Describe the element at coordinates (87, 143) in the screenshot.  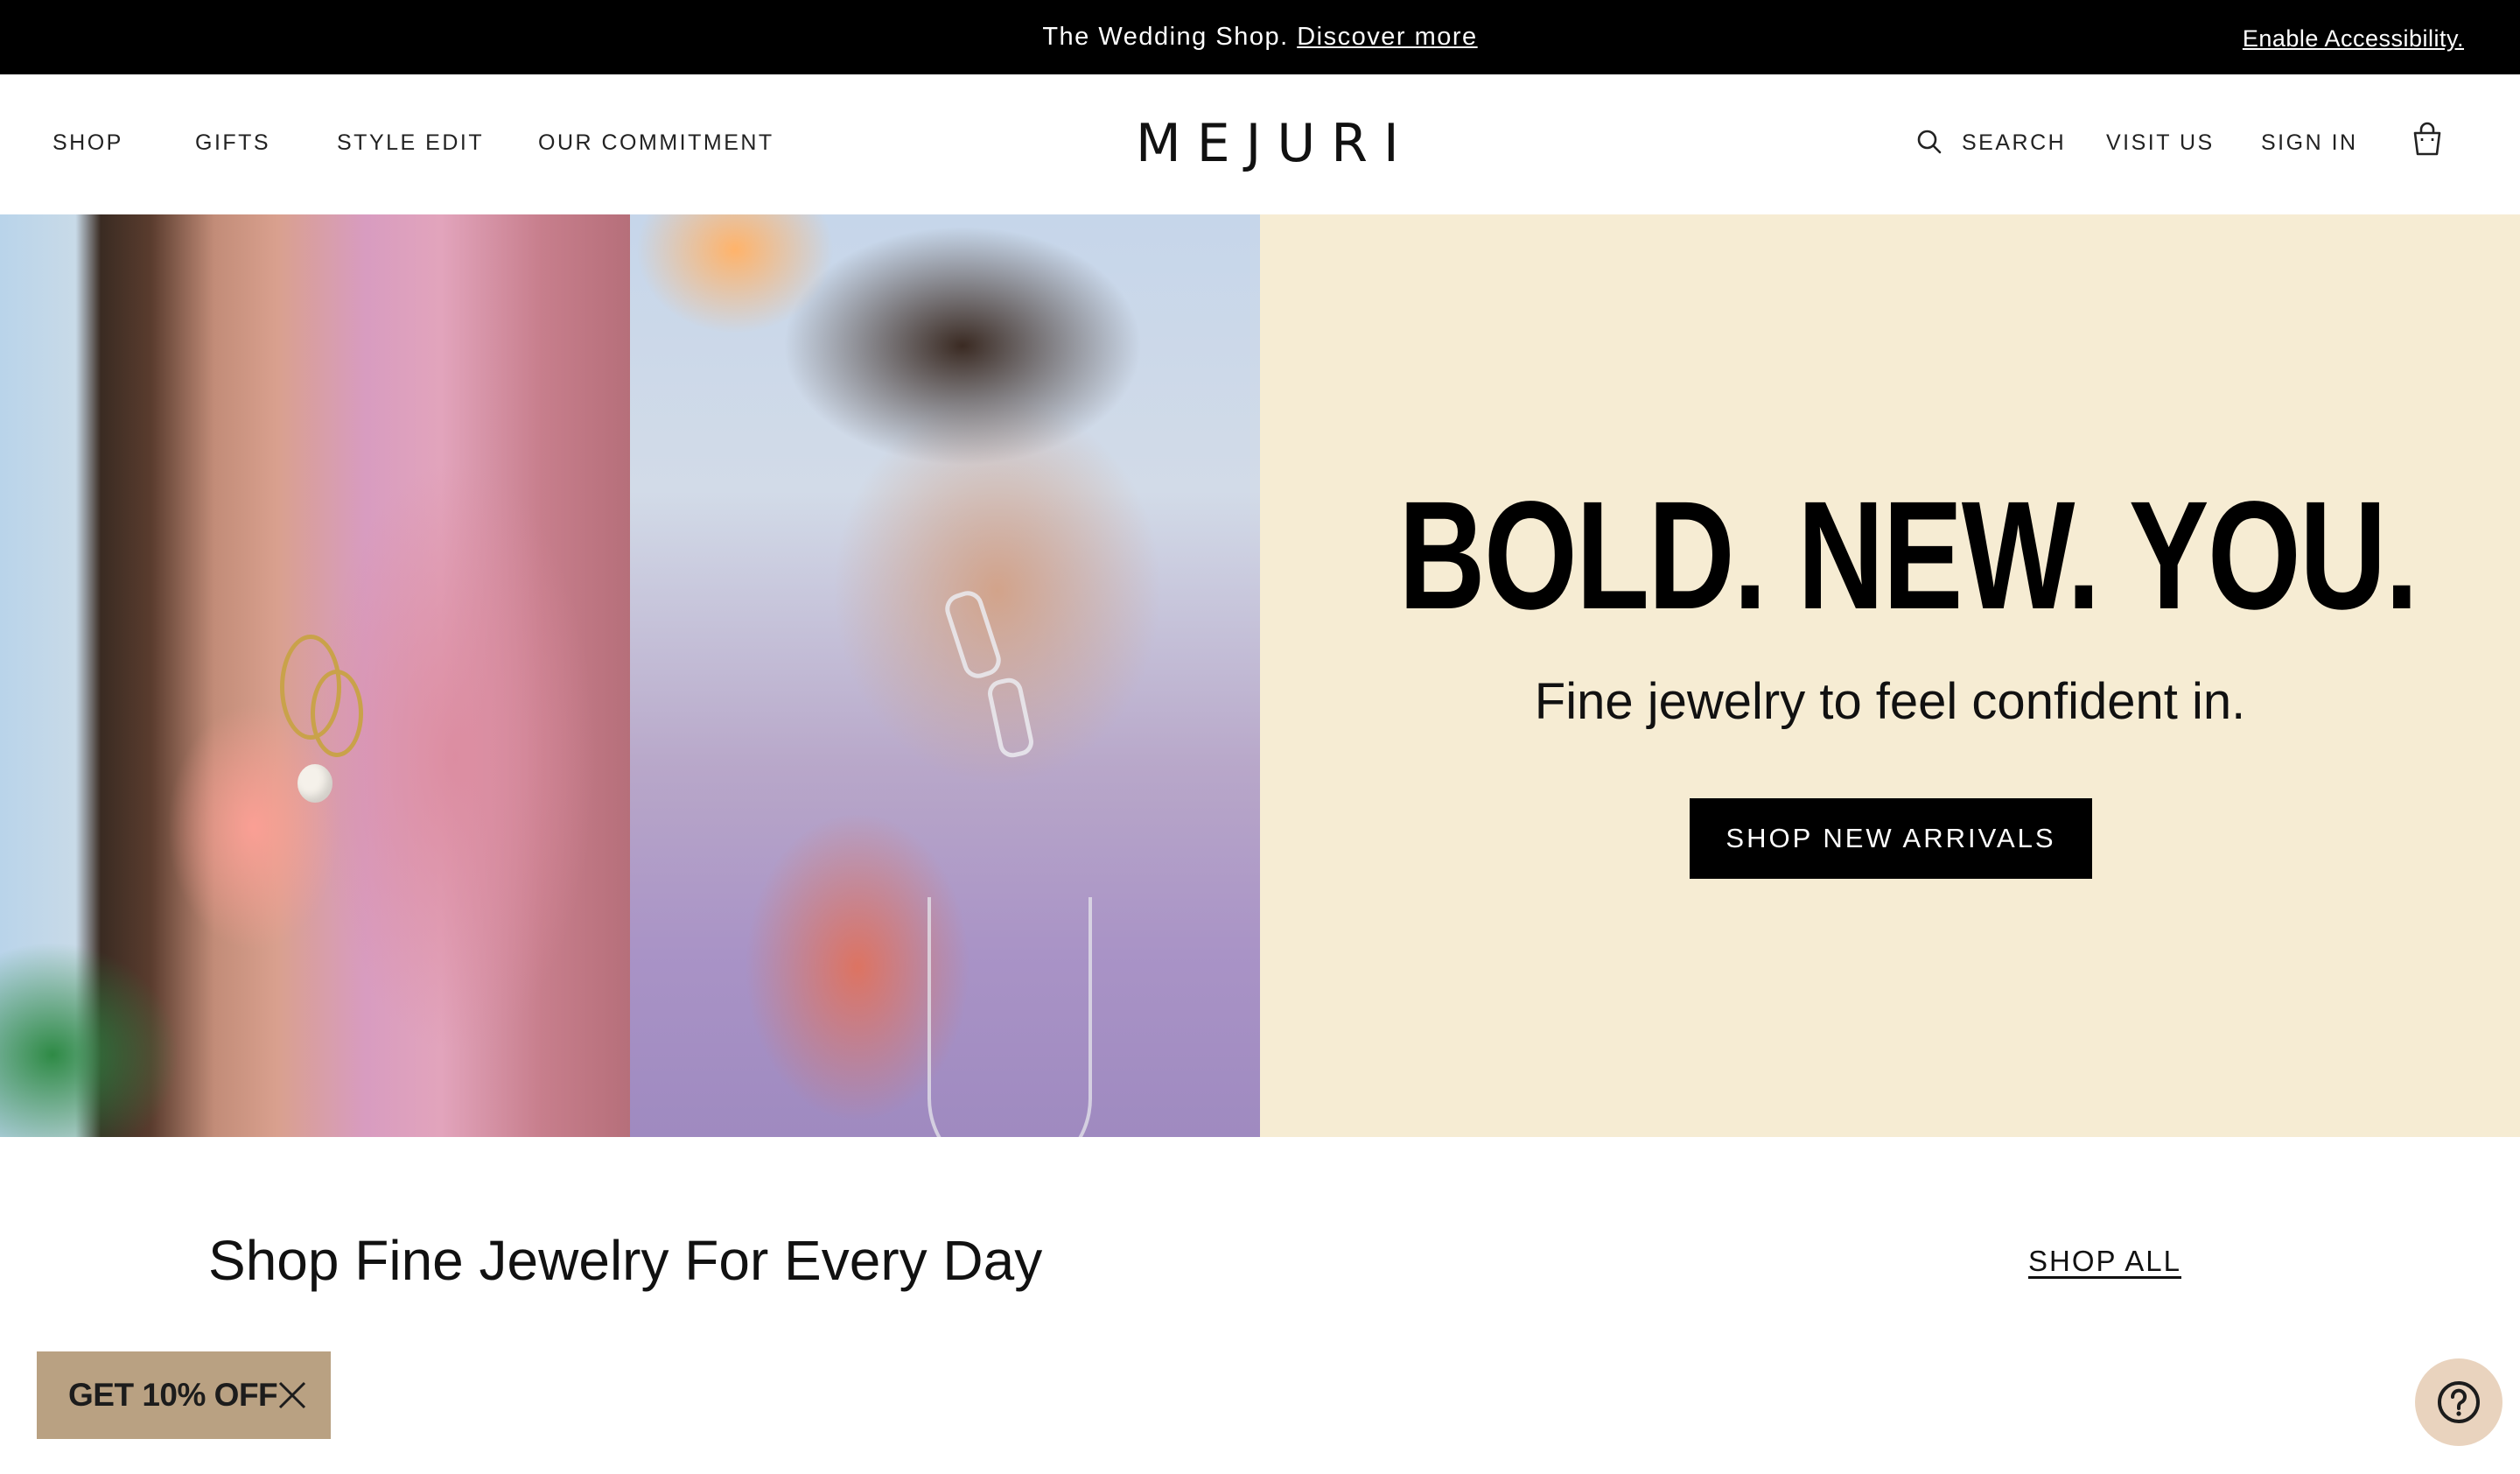
I see `nav-item-shop: SHOP` at that location.